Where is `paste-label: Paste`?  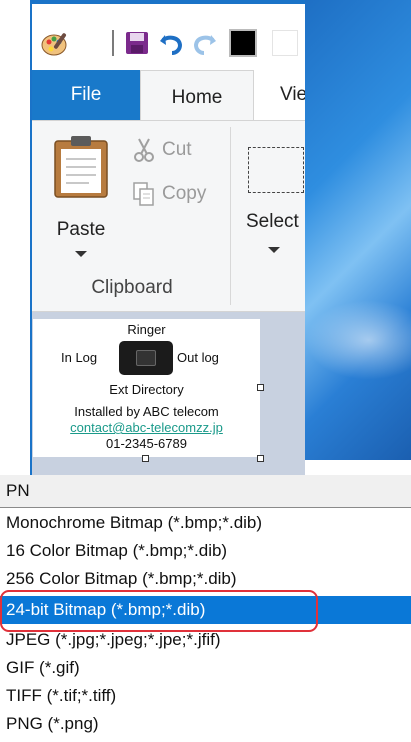 paste-label: Paste is located at coordinates (81, 229).